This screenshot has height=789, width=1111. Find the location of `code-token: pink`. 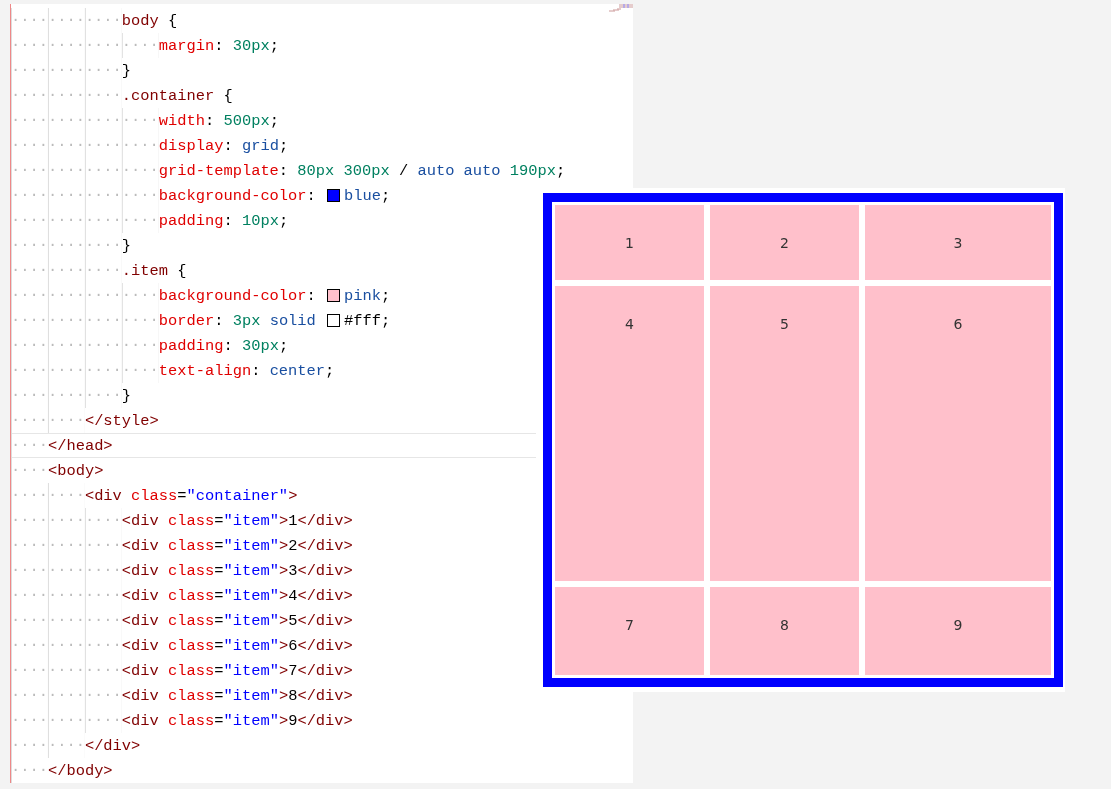

code-token: pink is located at coordinates (362, 295).